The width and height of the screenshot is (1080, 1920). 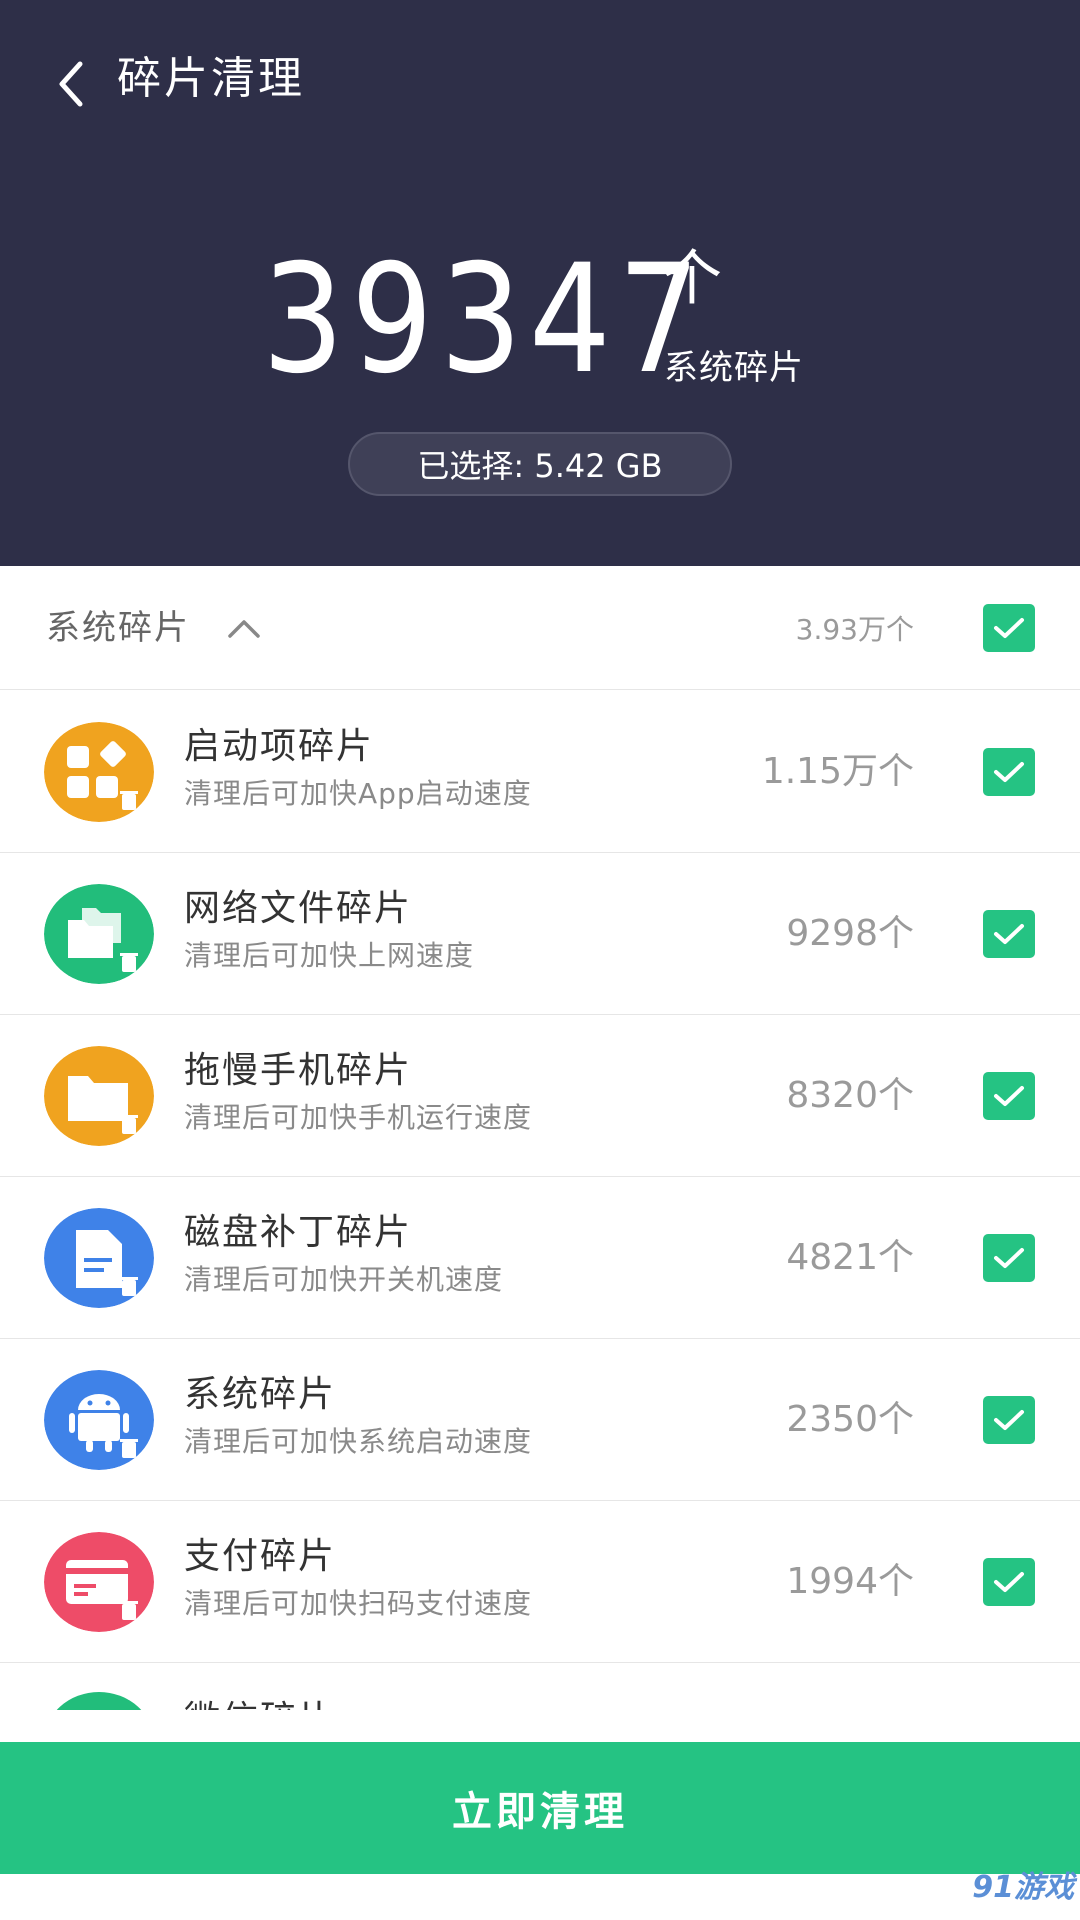 I want to click on item-count: 1994个, so click(x=850, y=1581).